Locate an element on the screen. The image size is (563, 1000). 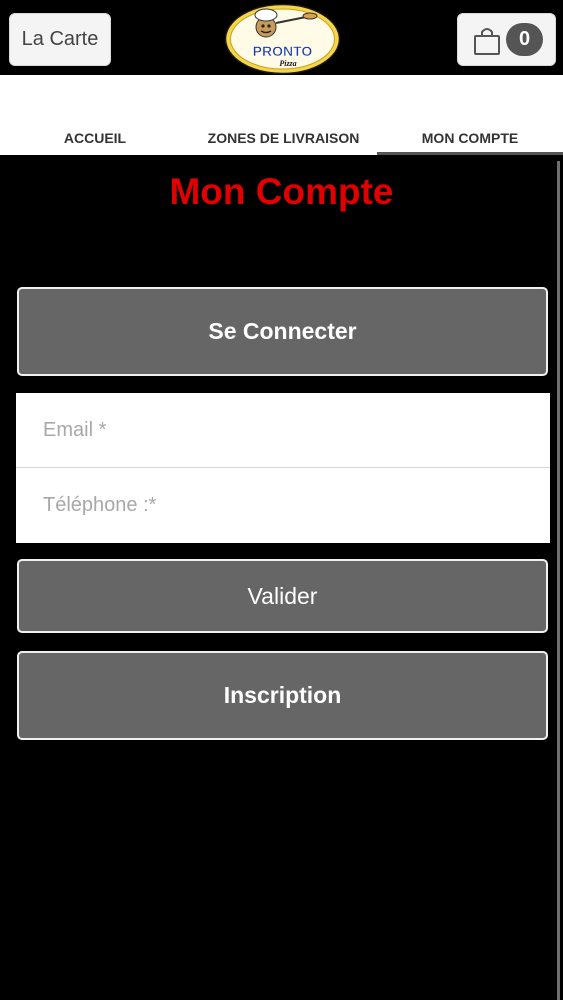
cart-count-badge: 0 is located at coordinates (524, 39).